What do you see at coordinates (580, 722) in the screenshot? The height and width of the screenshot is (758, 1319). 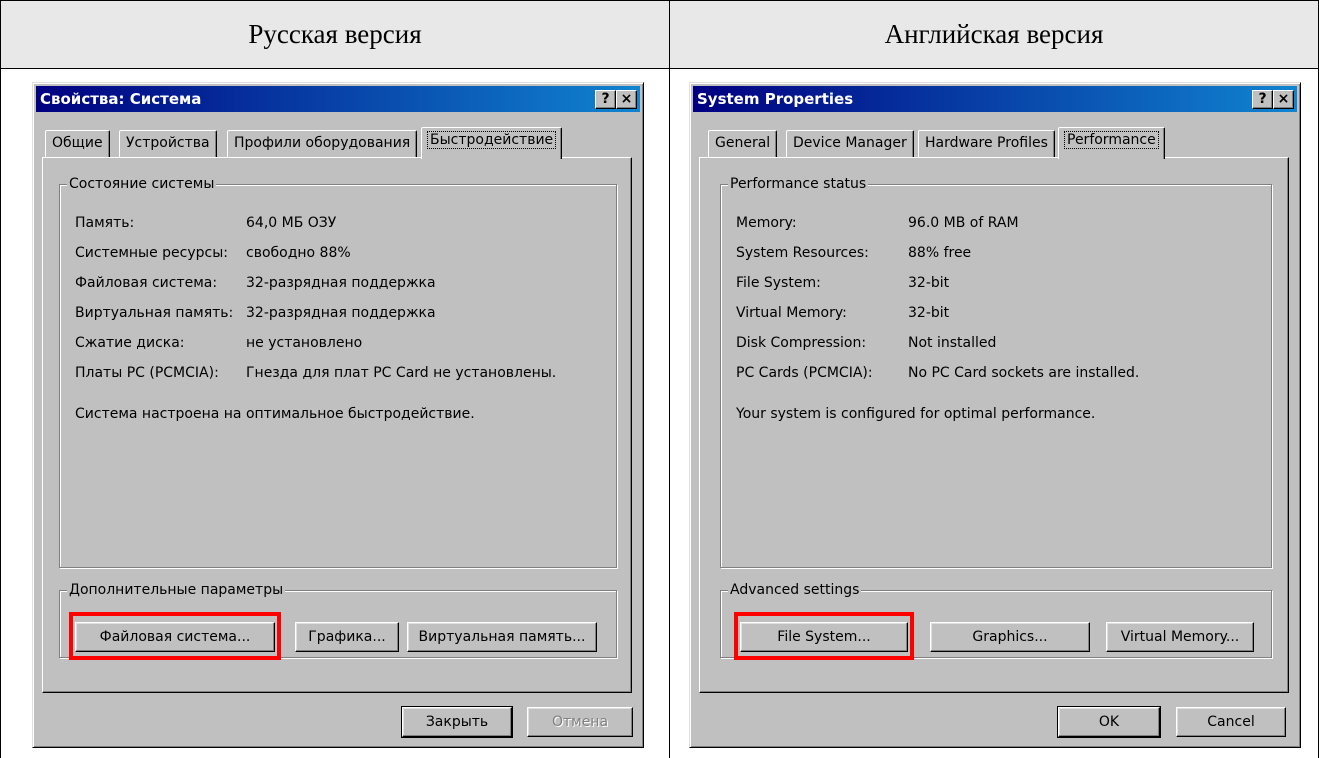 I see `cancel-button: Отмена` at bounding box center [580, 722].